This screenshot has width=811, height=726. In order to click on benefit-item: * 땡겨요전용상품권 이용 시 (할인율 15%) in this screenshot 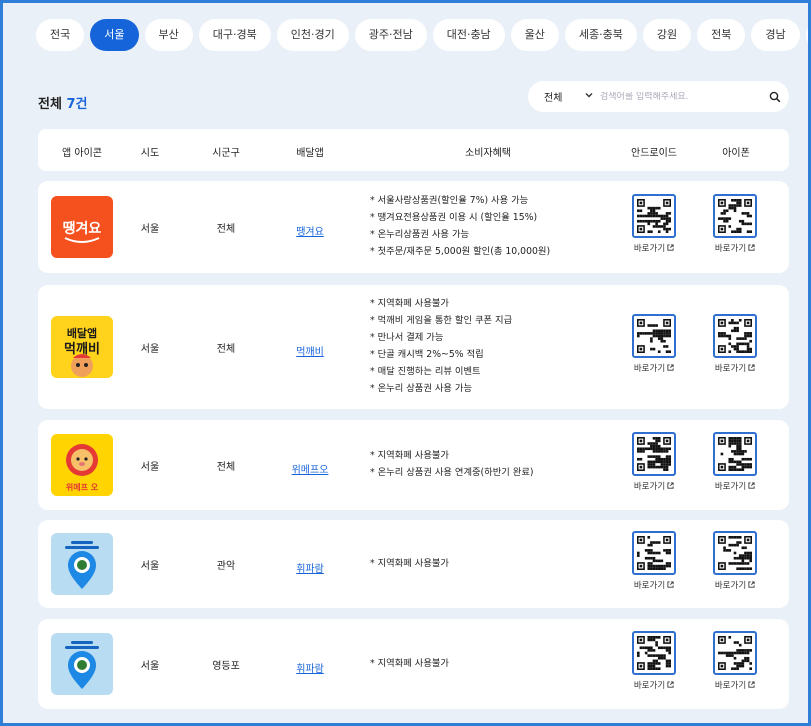, I will do `click(454, 217)`.